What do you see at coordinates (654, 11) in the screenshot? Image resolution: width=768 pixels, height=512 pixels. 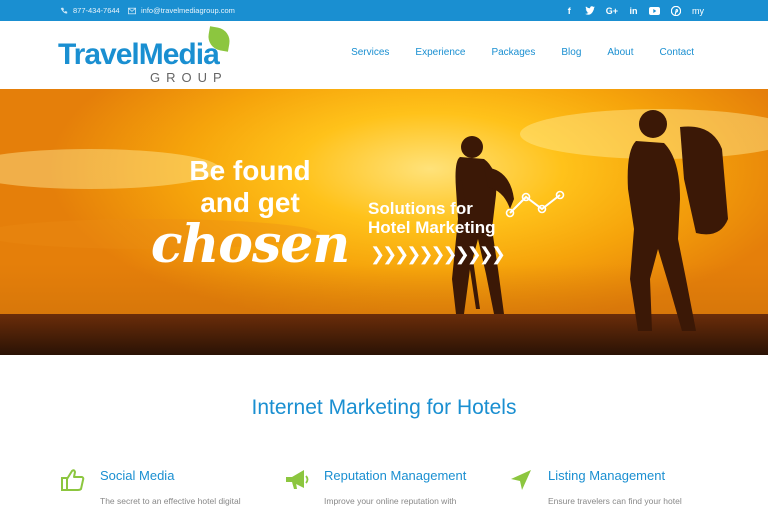 I see `youtube-icon` at bounding box center [654, 11].